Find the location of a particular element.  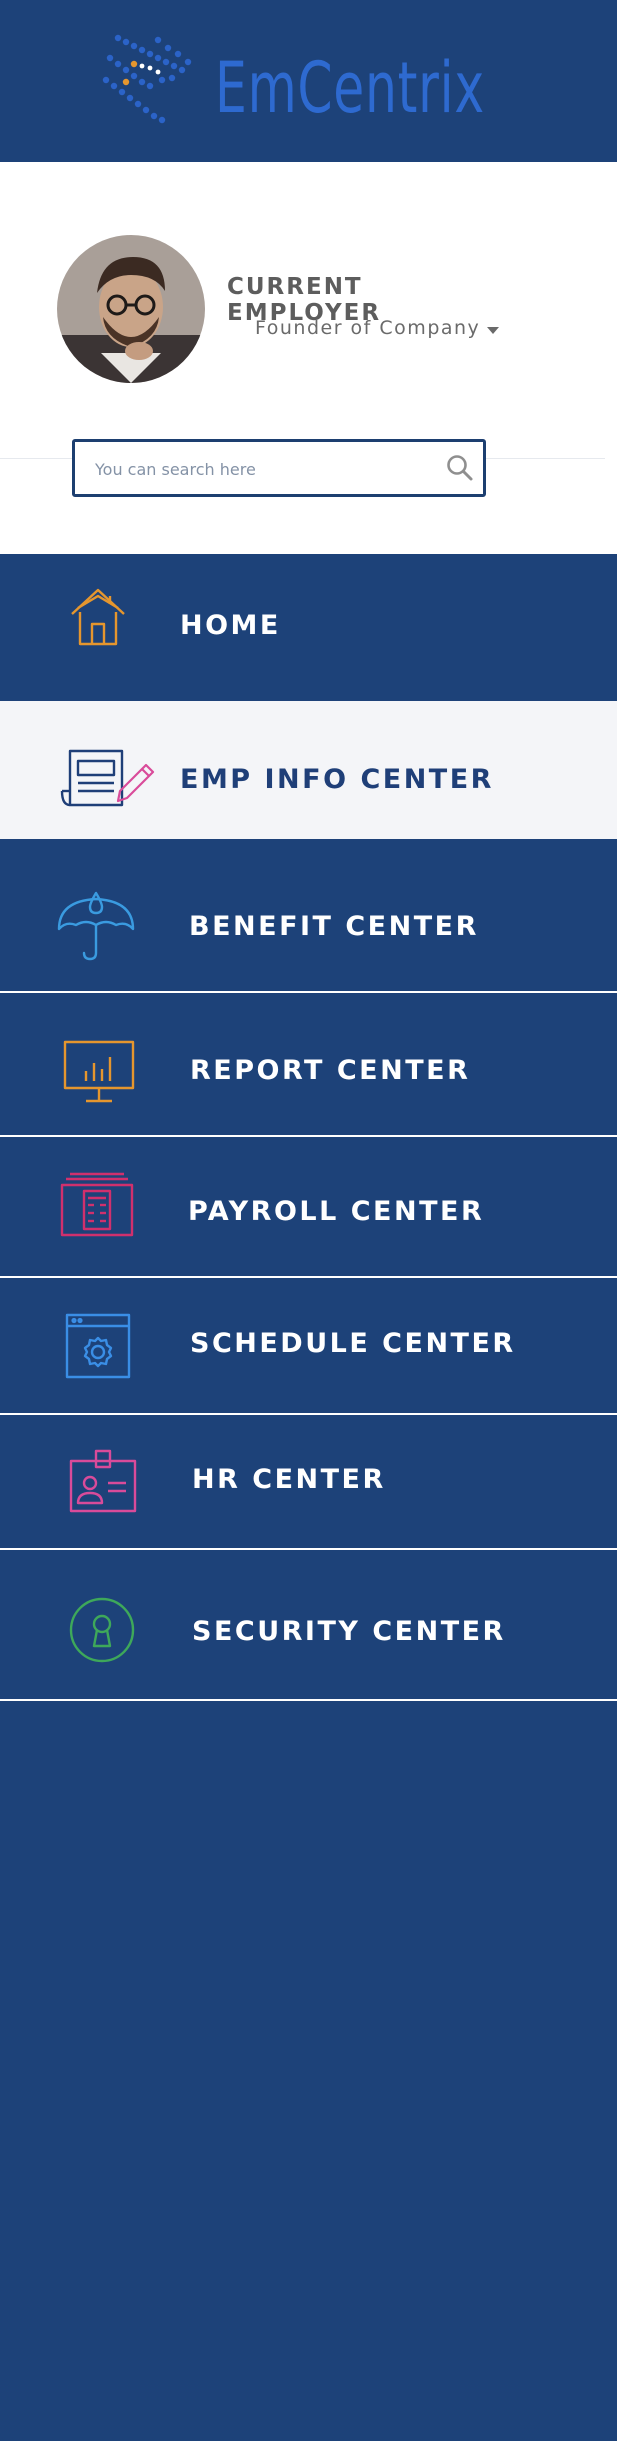

search-input is located at coordinates (260, 469).